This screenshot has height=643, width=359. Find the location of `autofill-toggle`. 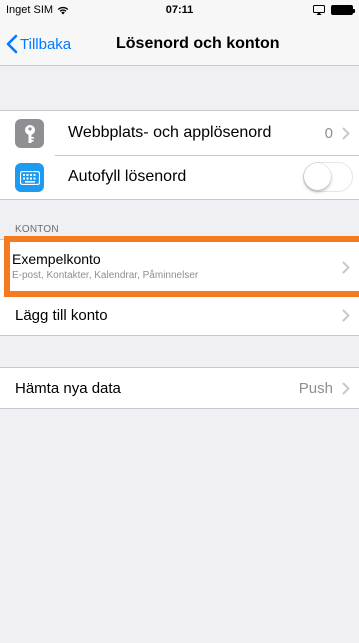

autofill-toggle is located at coordinates (328, 177).